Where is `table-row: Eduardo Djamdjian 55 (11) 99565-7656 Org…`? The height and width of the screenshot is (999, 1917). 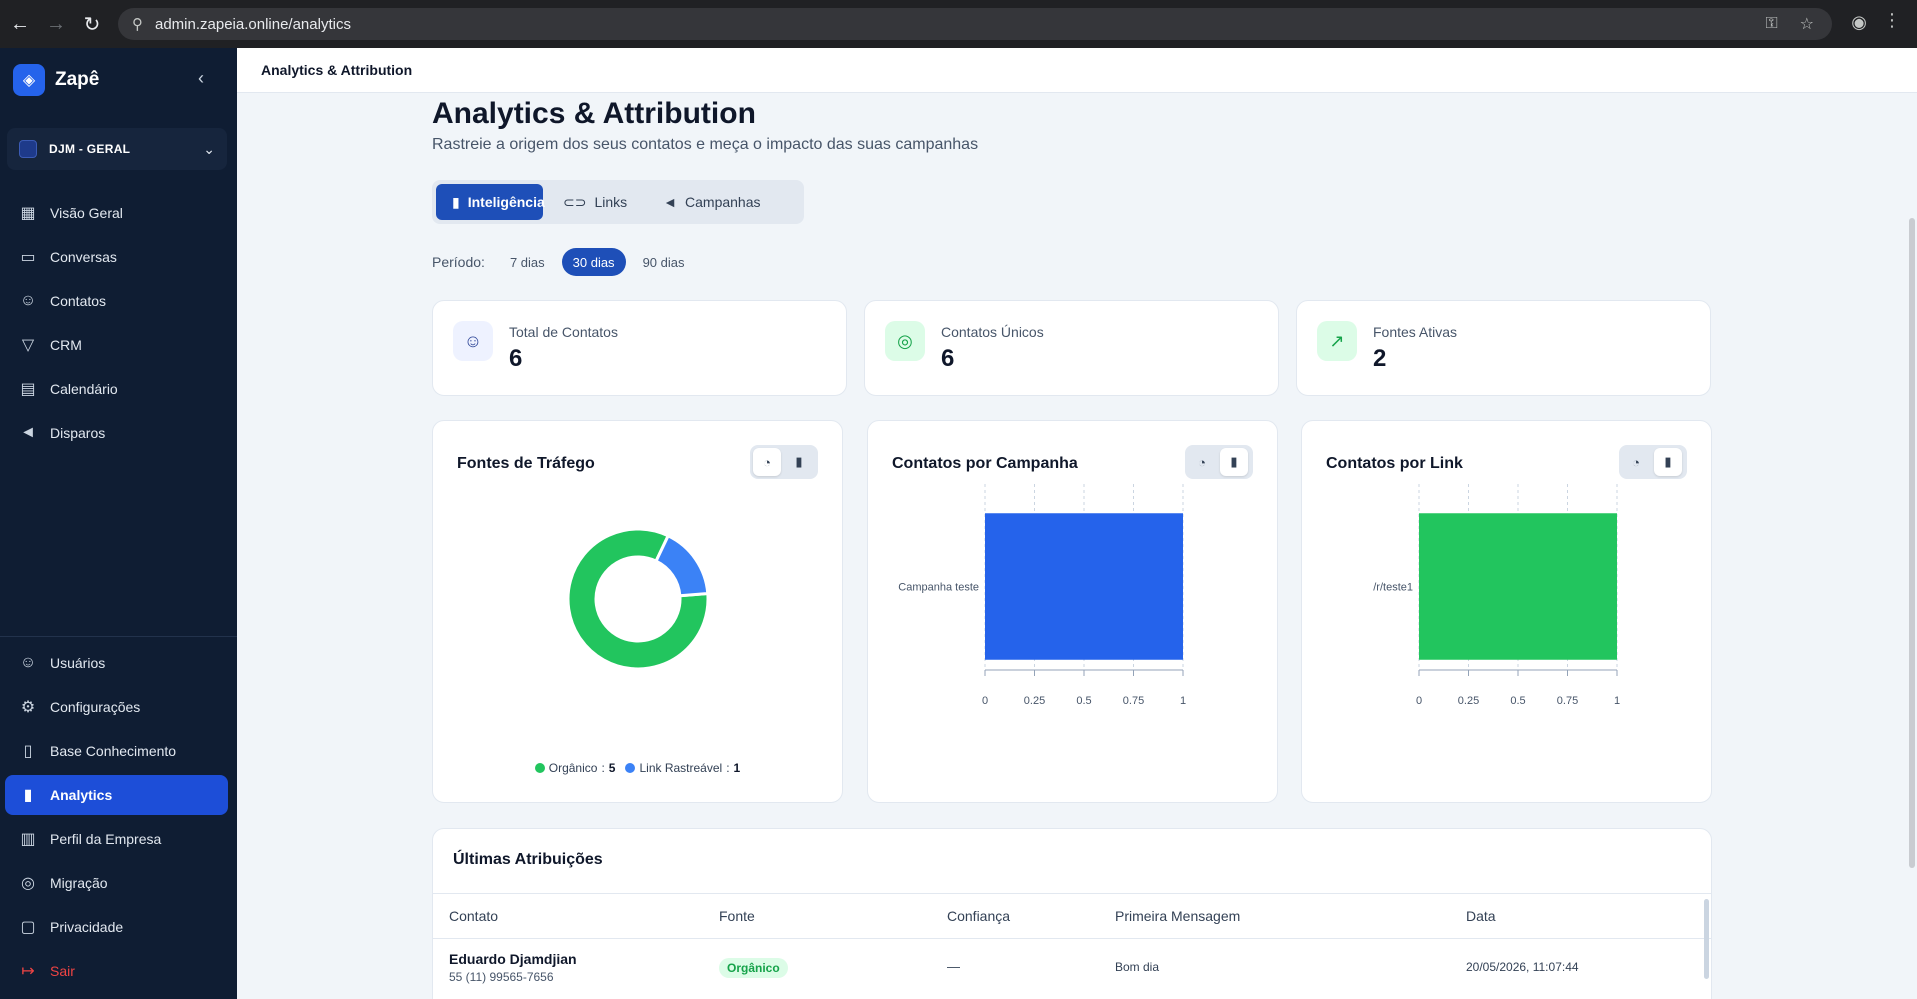
table-row: Eduardo Djamdjian 55 (11) 99565-7656 Org… is located at coordinates (1072, 967).